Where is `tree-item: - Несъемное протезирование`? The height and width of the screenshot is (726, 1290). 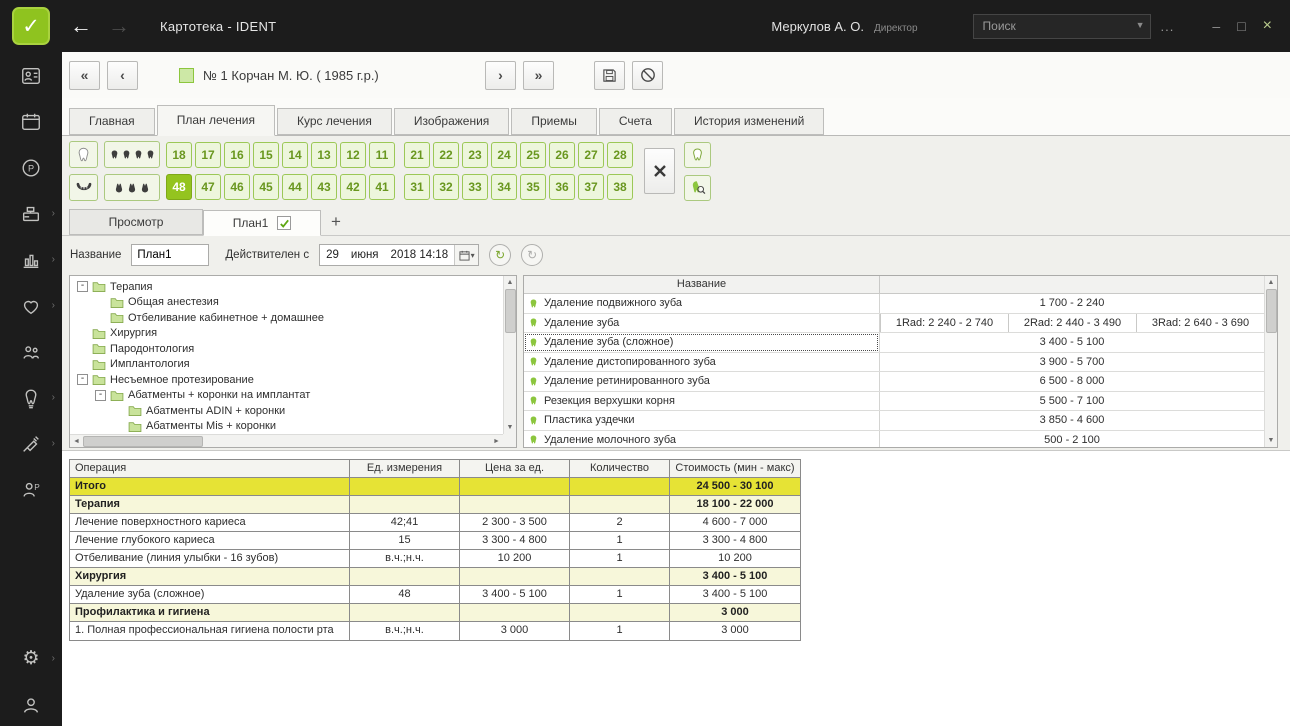 tree-item: - Несъемное протезирование is located at coordinates (286, 380).